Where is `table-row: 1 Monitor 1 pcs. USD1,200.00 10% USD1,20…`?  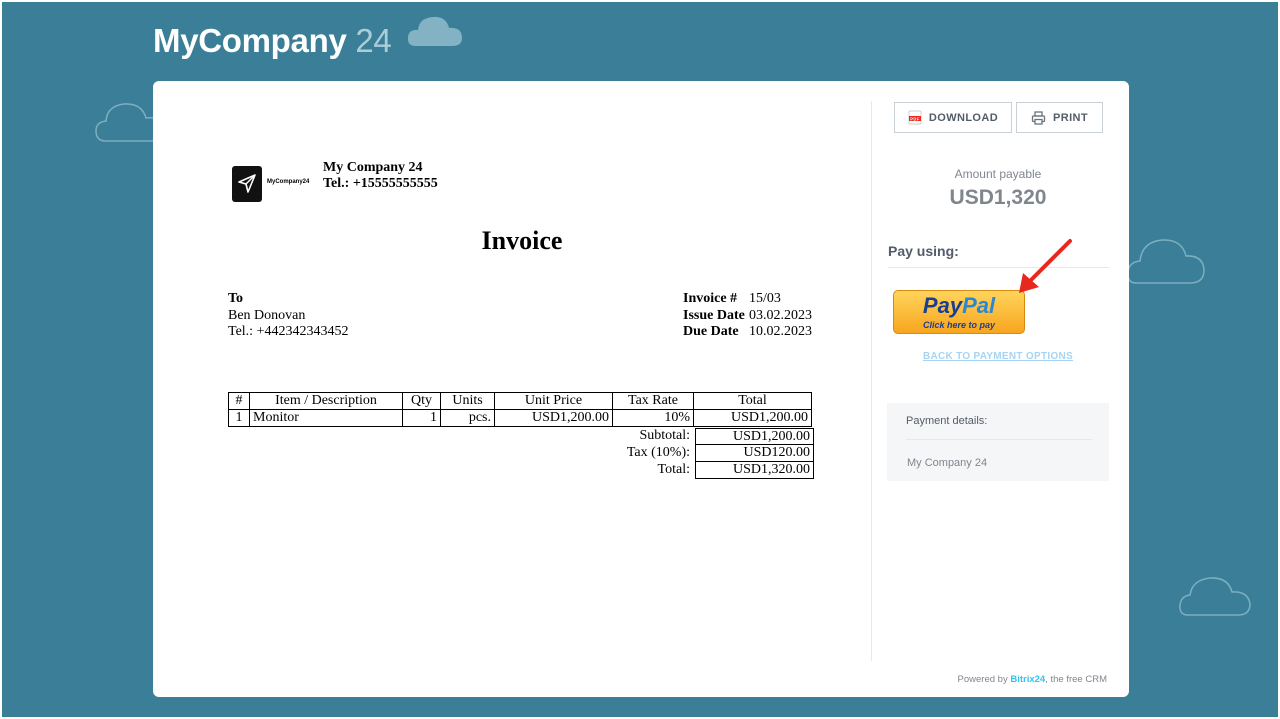
table-row: 1 Monitor 1 pcs. USD1,200.00 10% USD1,20… is located at coordinates (520, 418).